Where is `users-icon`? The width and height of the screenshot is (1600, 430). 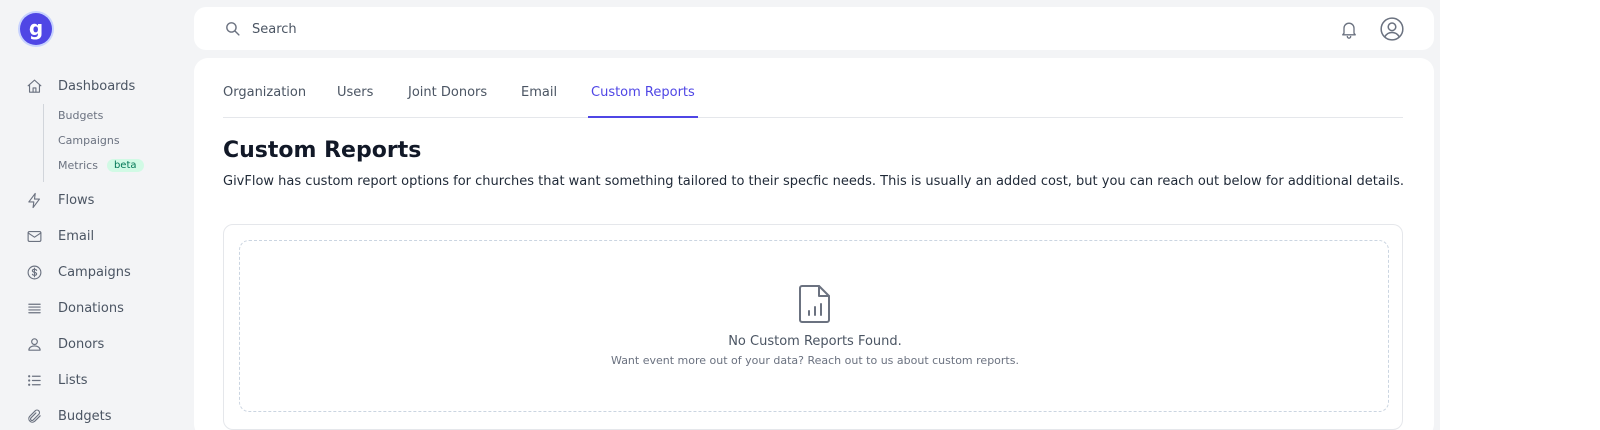 users-icon is located at coordinates (34, 344).